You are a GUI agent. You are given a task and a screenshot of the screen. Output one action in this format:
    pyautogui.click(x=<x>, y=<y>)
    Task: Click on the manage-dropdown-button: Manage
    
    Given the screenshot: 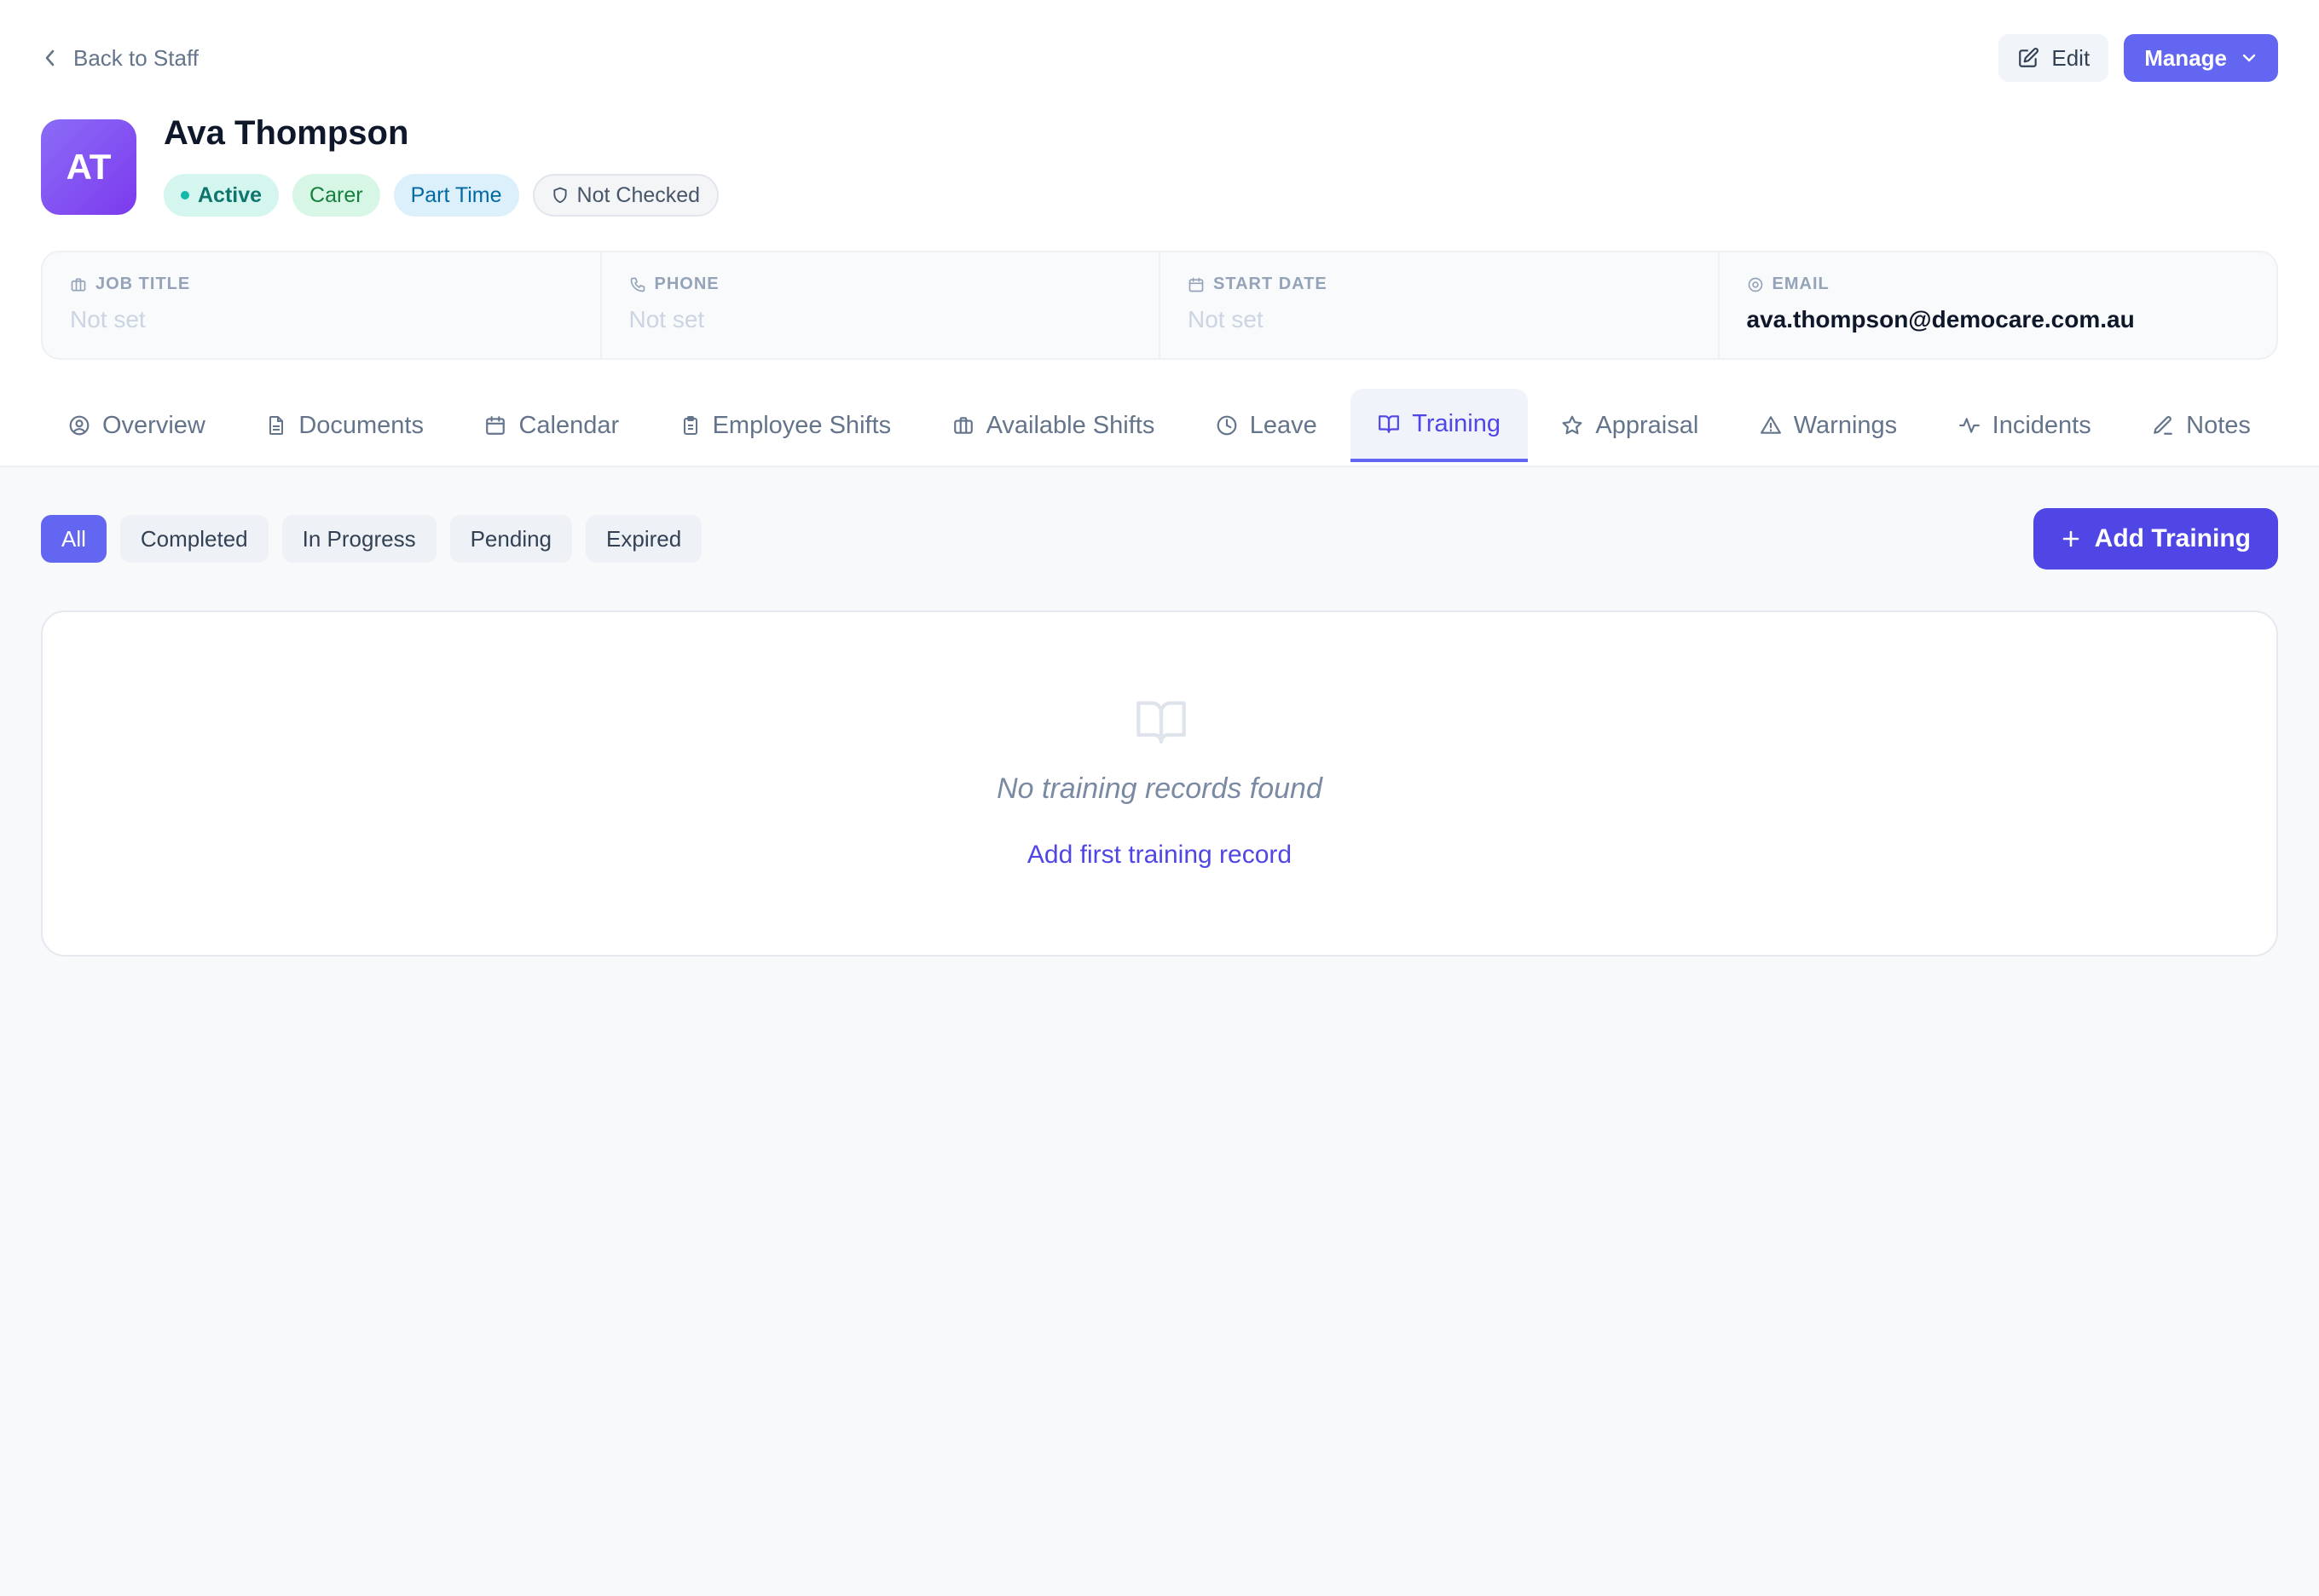 What is the action you would take?
    pyautogui.click(x=2201, y=58)
    